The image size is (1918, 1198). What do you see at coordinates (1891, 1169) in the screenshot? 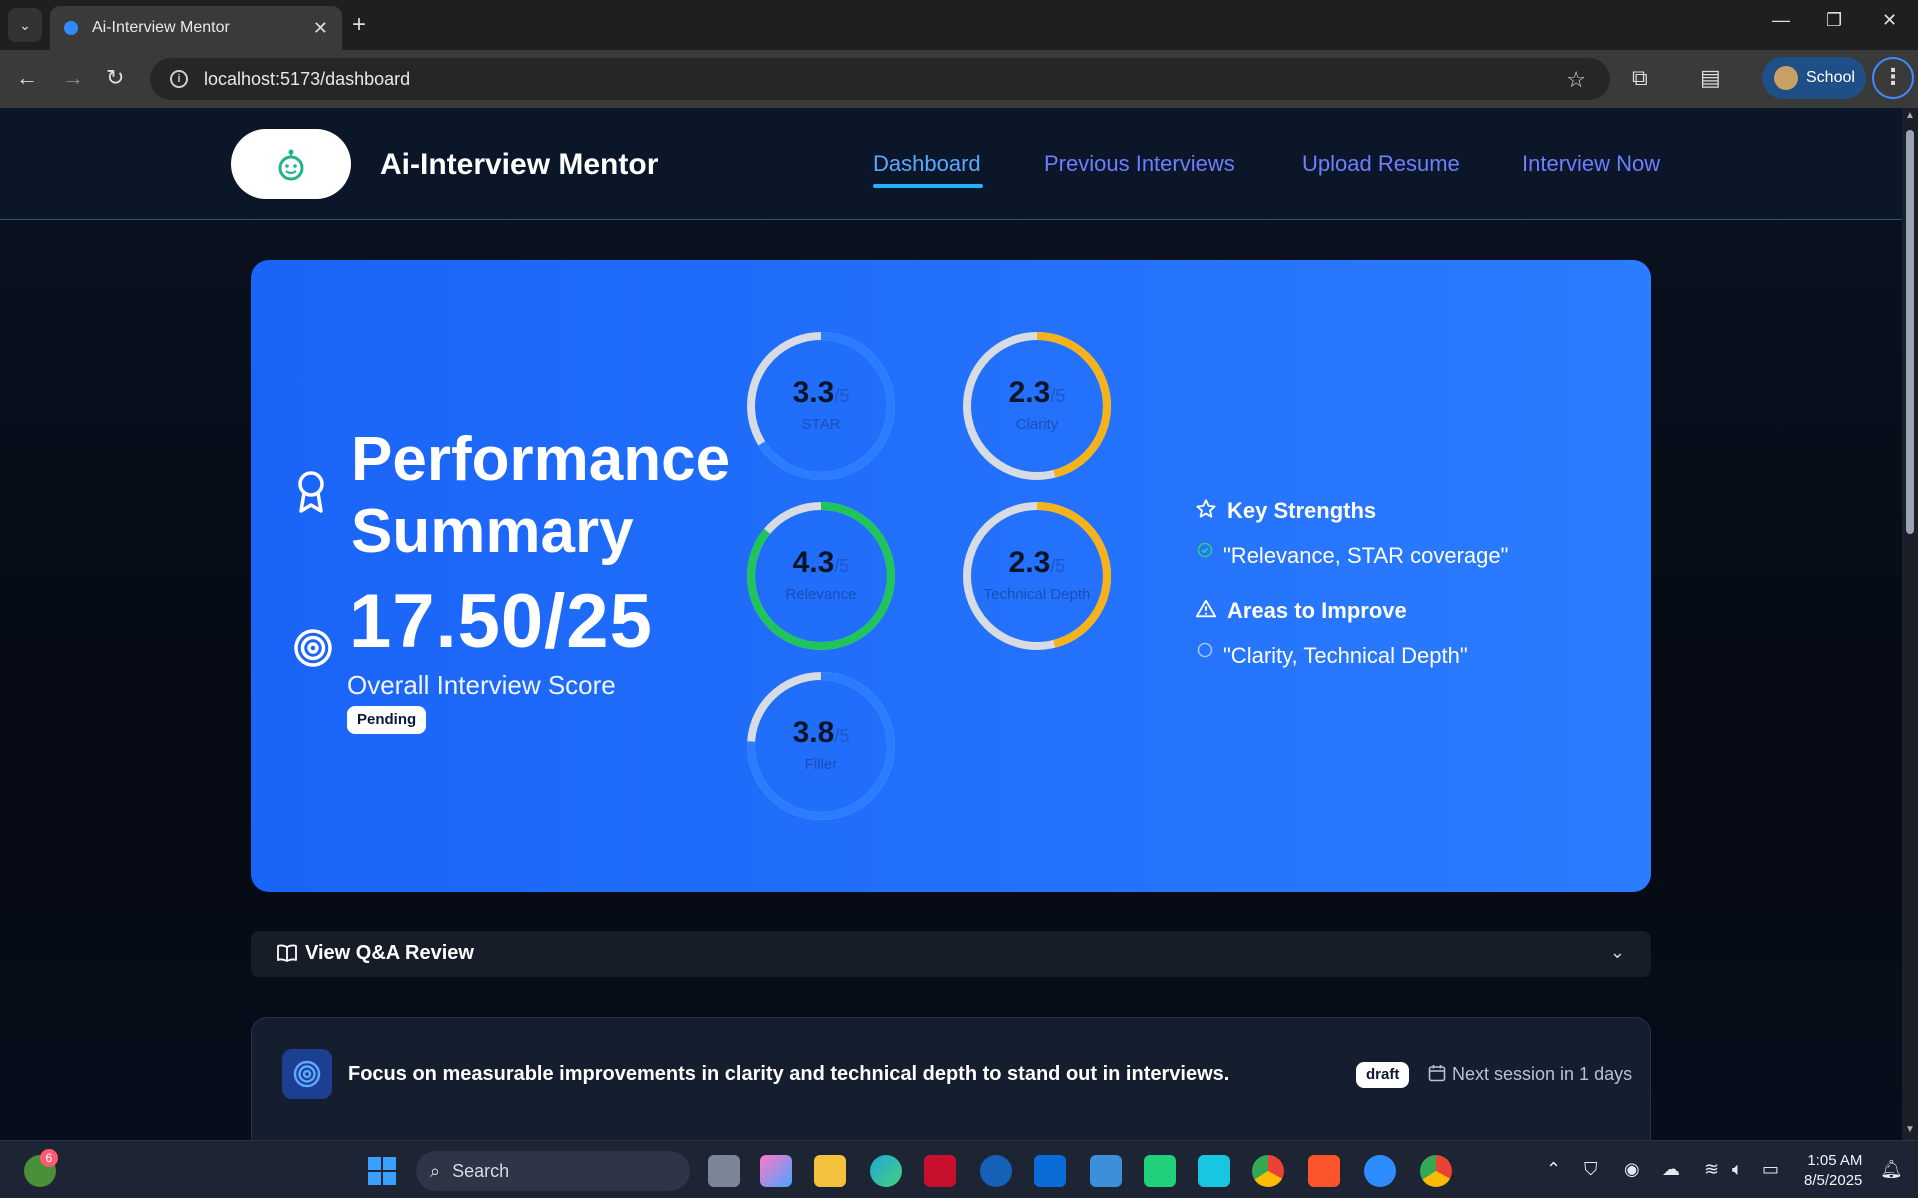
I see `notification-bell-icon: 🔔︎` at bounding box center [1891, 1169].